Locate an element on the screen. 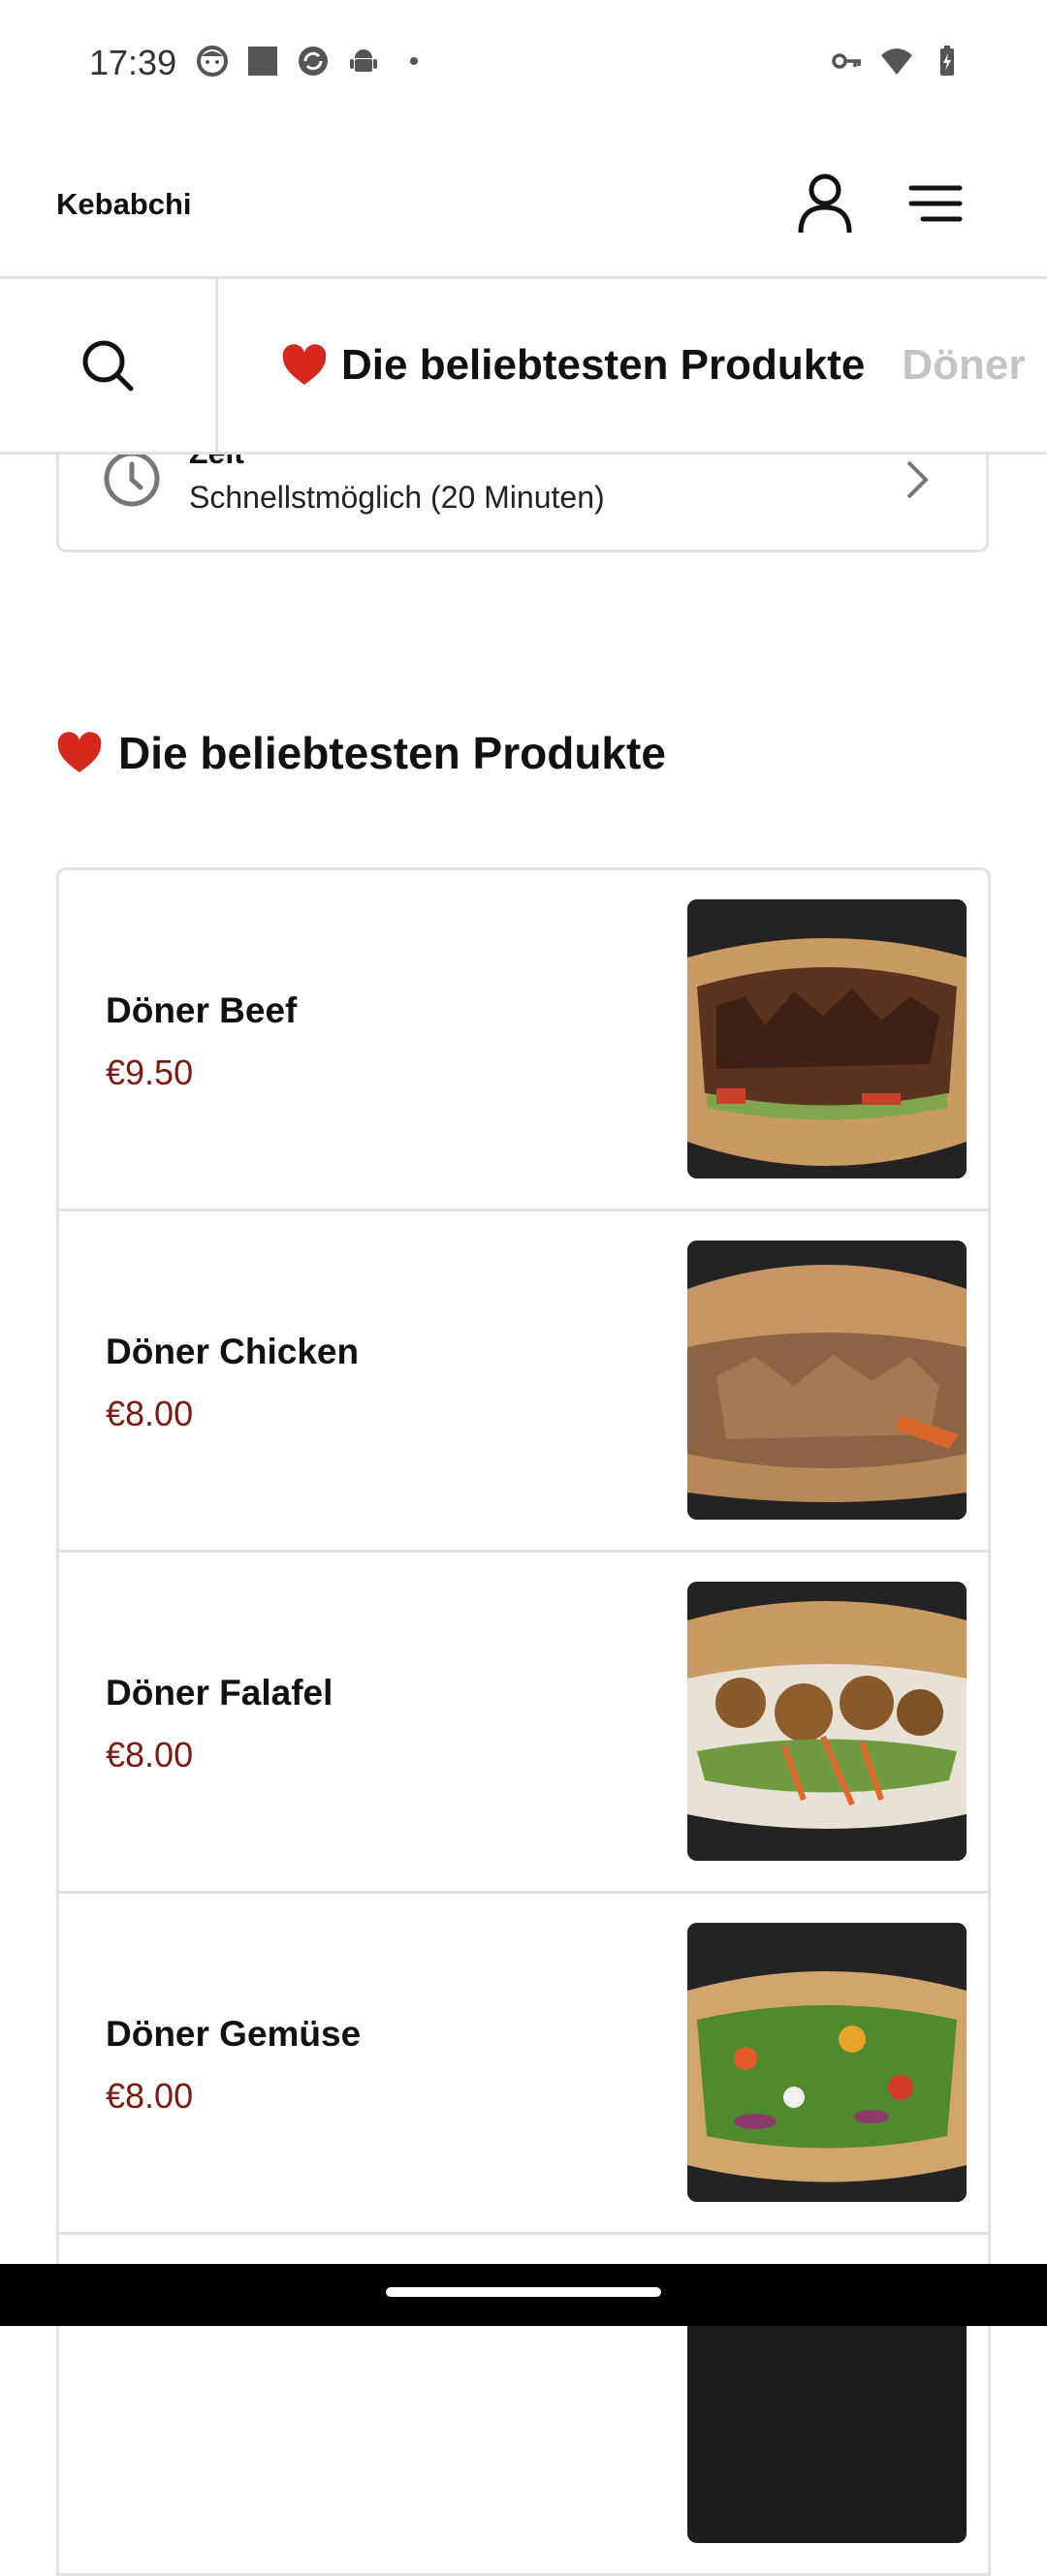 The width and height of the screenshot is (1047, 2576). system-icons is located at coordinates (897, 61).